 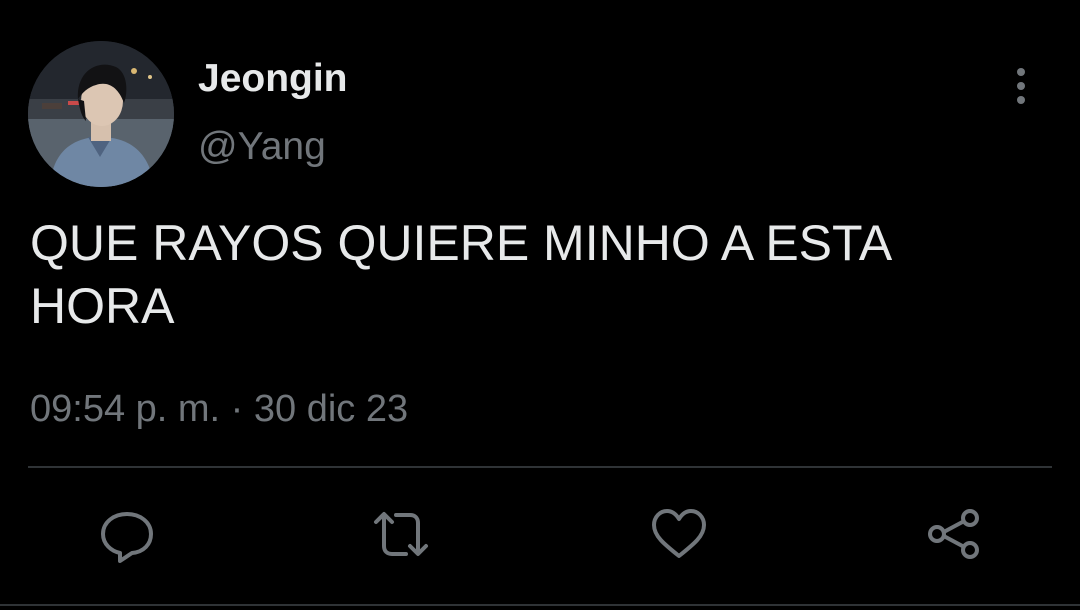 I want to click on avatar, so click(x=101, y=114).